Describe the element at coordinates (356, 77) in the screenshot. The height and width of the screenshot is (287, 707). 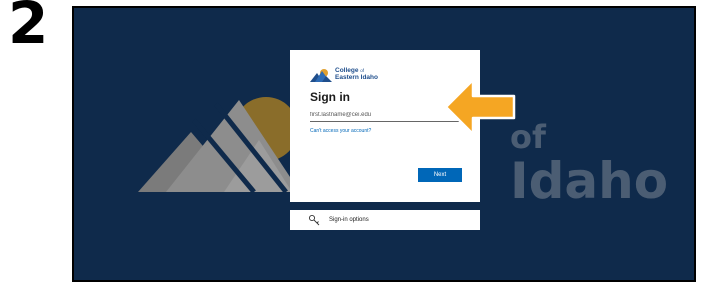
I see `cei-logo-line2: Eastern Idaho` at that location.